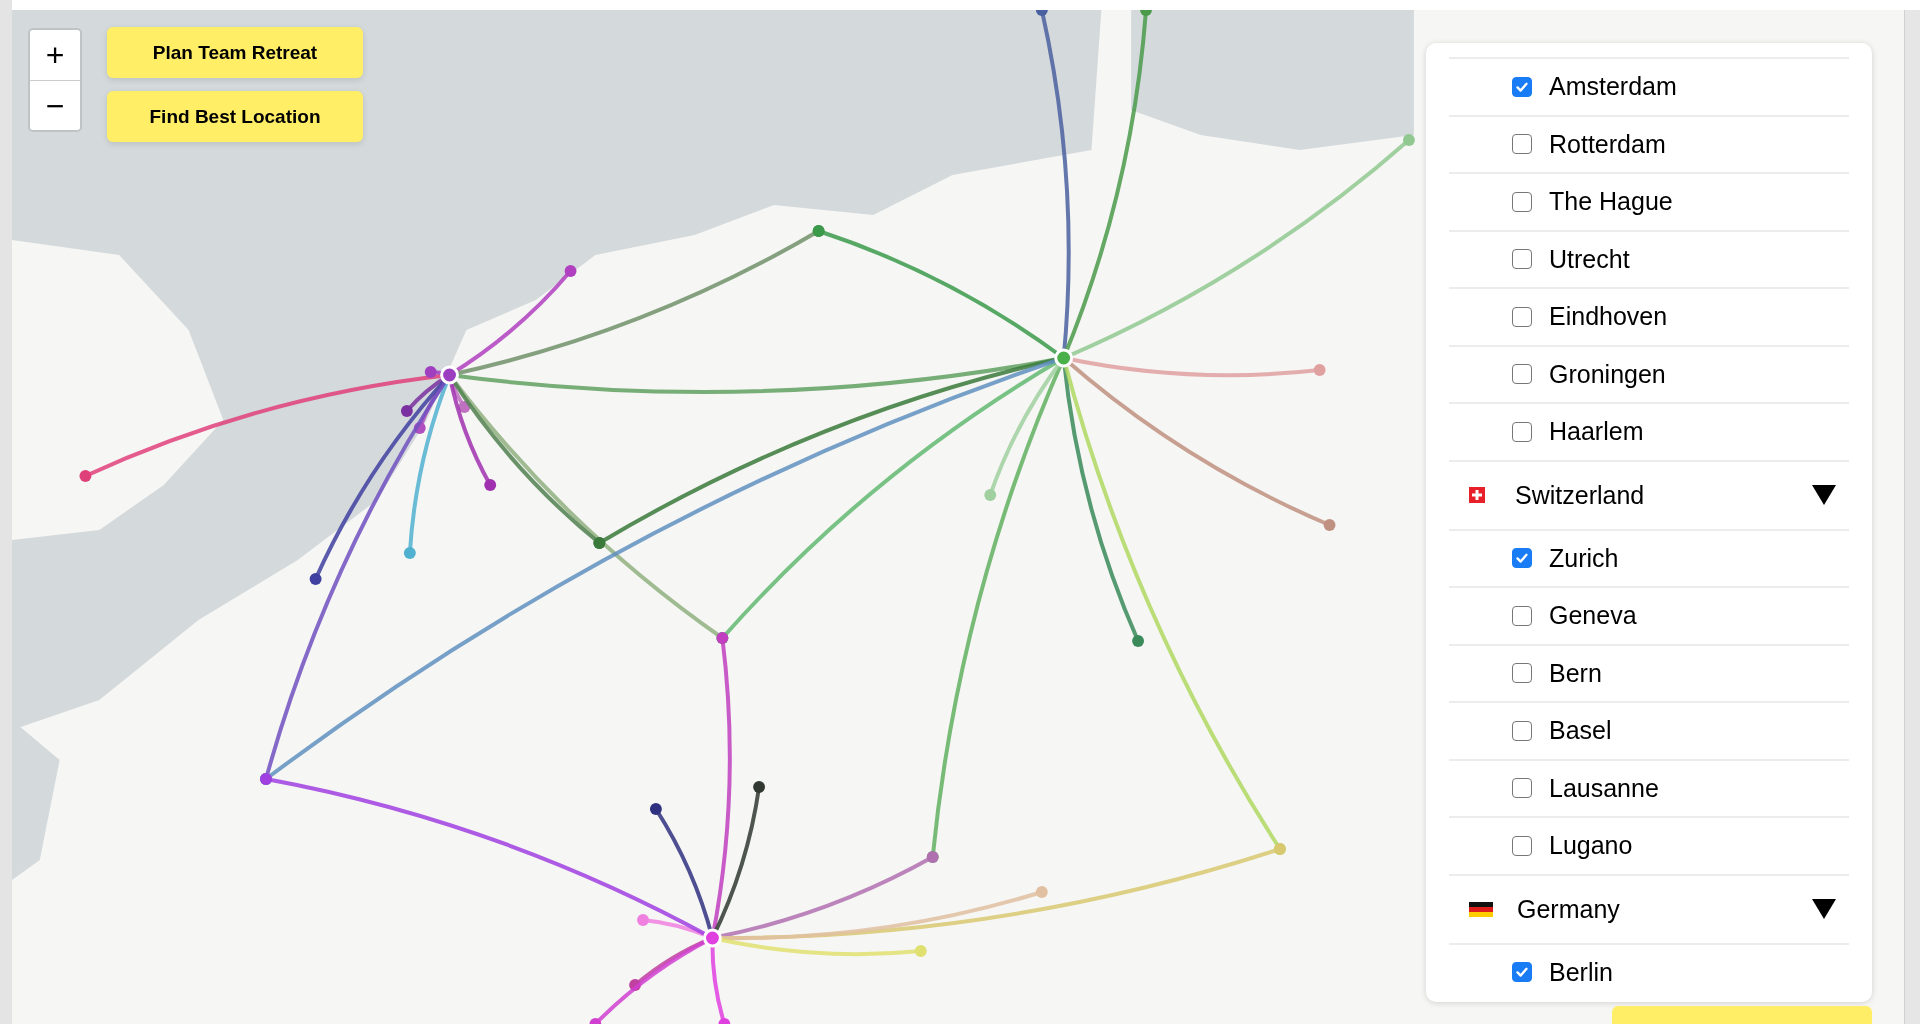 The image size is (1920, 1024). What do you see at coordinates (235, 116) in the screenshot?
I see `action-button: Find Best Location` at bounding box center [235, 116].